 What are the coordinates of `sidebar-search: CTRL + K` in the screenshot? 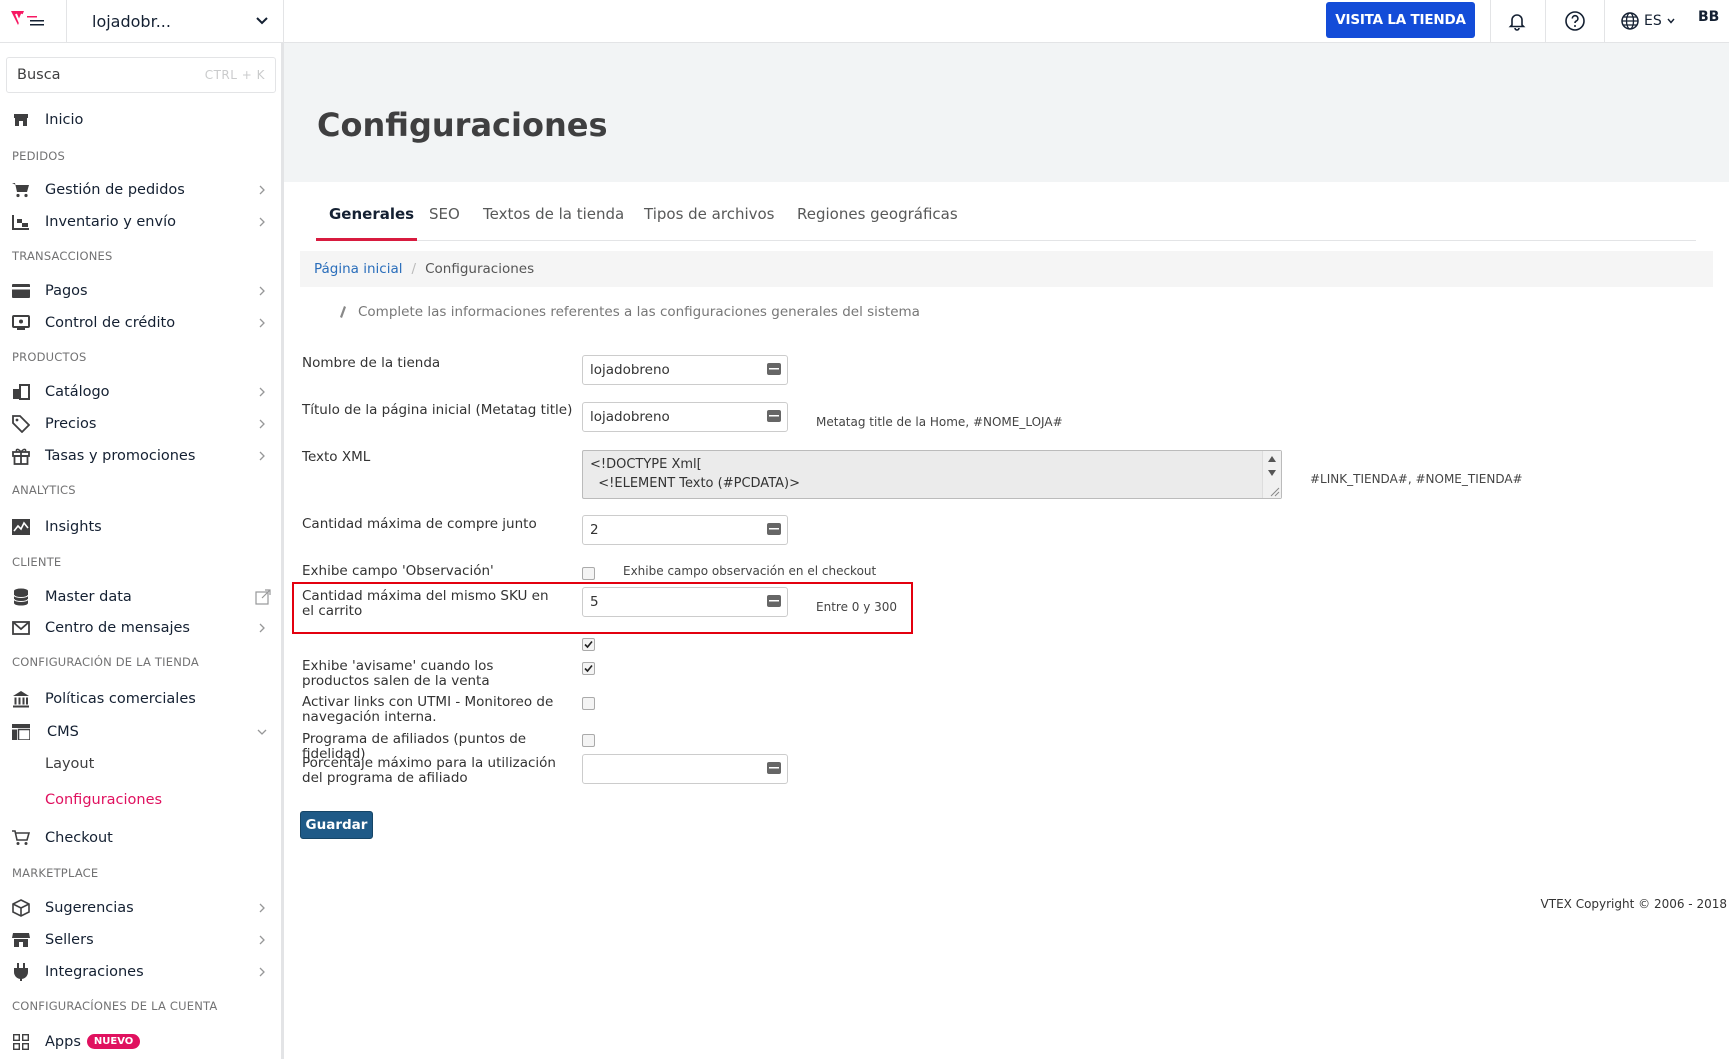 It's located at (141, 75).